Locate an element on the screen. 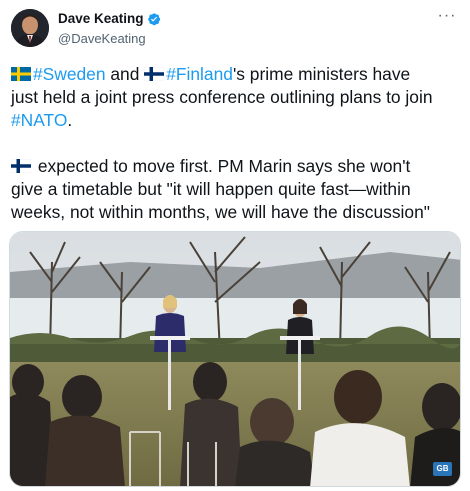 The height and width of the screenshot is (491, 470). broadcaster-watermark: GB is located at coordinates (442, 469).